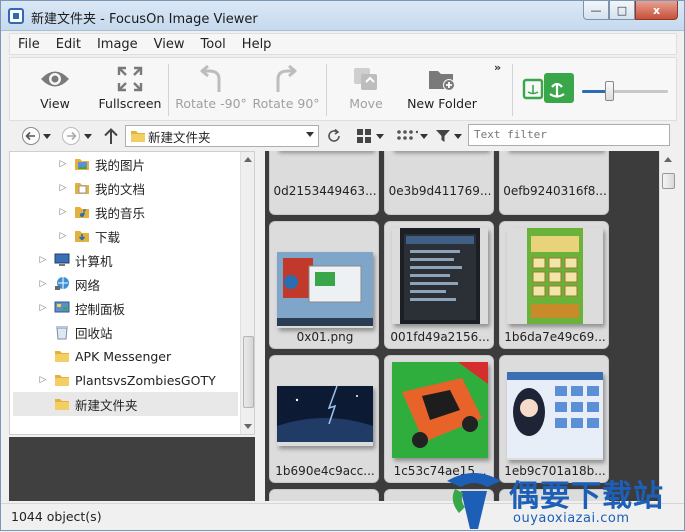 The image size is (685, 532). What do you see at coordinates (366, 103) in the screenshot?
I see `move-label: Move` at bounding box center [366, 103].